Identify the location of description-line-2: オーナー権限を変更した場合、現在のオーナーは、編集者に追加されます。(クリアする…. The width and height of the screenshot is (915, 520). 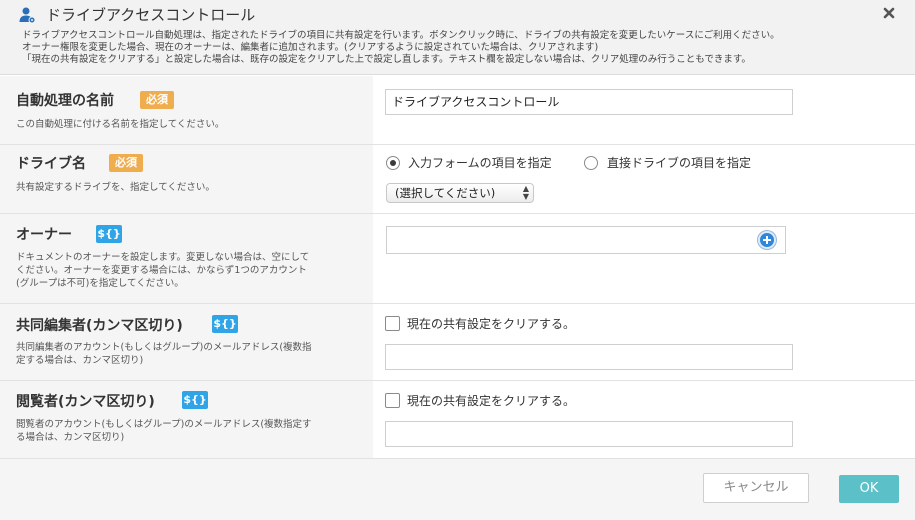
(310, 47).